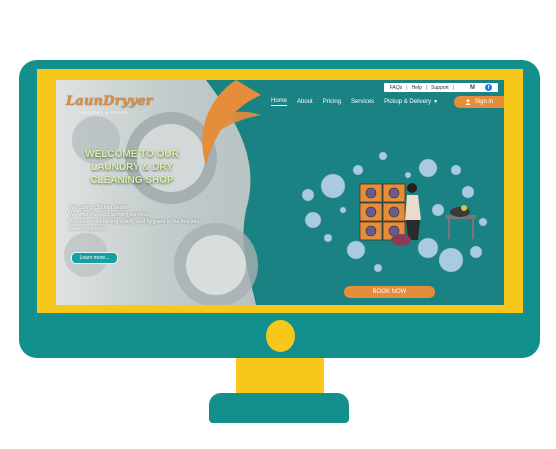 This screenshot has width=556, height=449. What do you see at coordinates (132, 180) in the screenshot?
I see `hero-title-line: CLEANING SHOP` at bounding box center [132, 180].